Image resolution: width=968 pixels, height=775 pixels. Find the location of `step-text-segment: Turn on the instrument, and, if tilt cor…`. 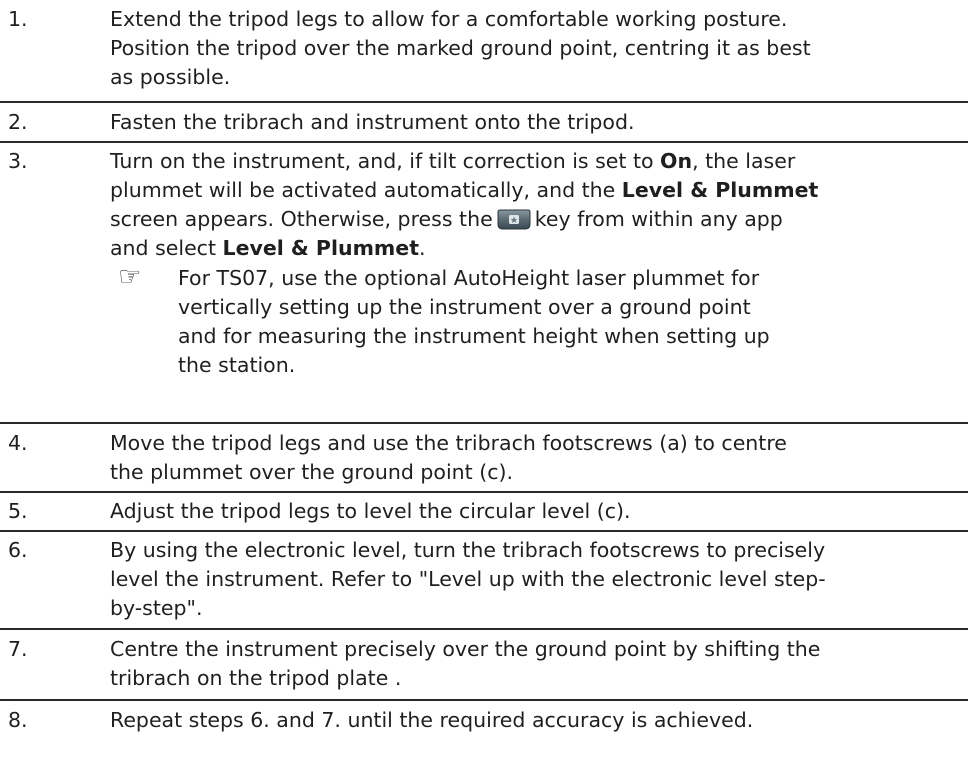

step-text-segment: Turn on the instrument, and, if tilt cor… is located at coordinates (385, 161).